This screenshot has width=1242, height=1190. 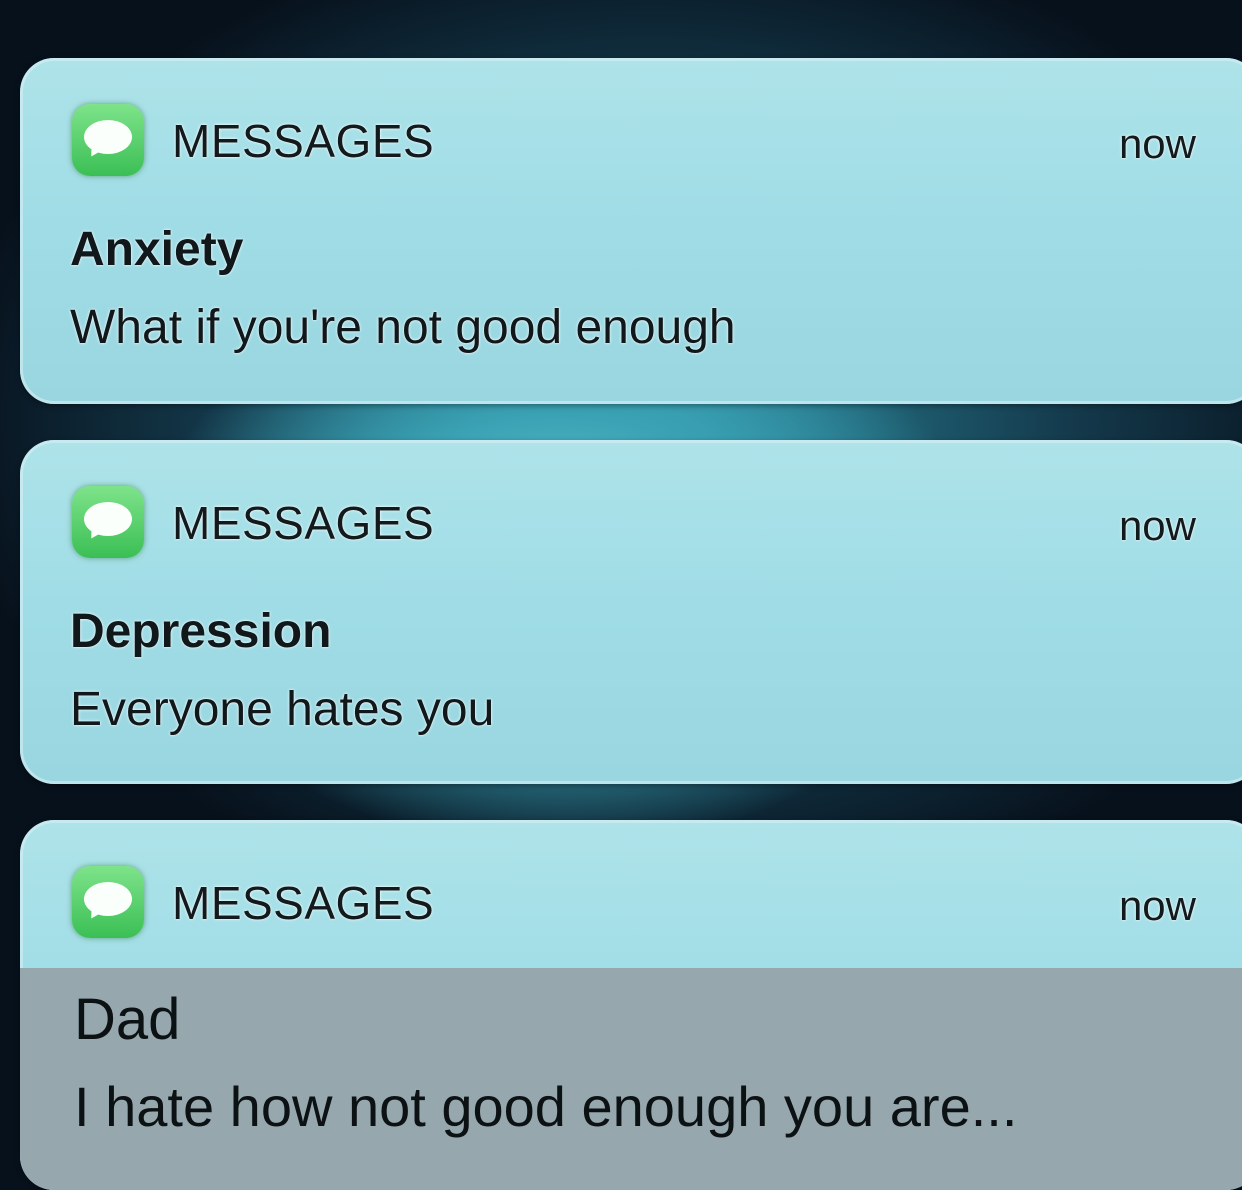 I want to click on notification-sender: Depression, so click(x=201, y=631).